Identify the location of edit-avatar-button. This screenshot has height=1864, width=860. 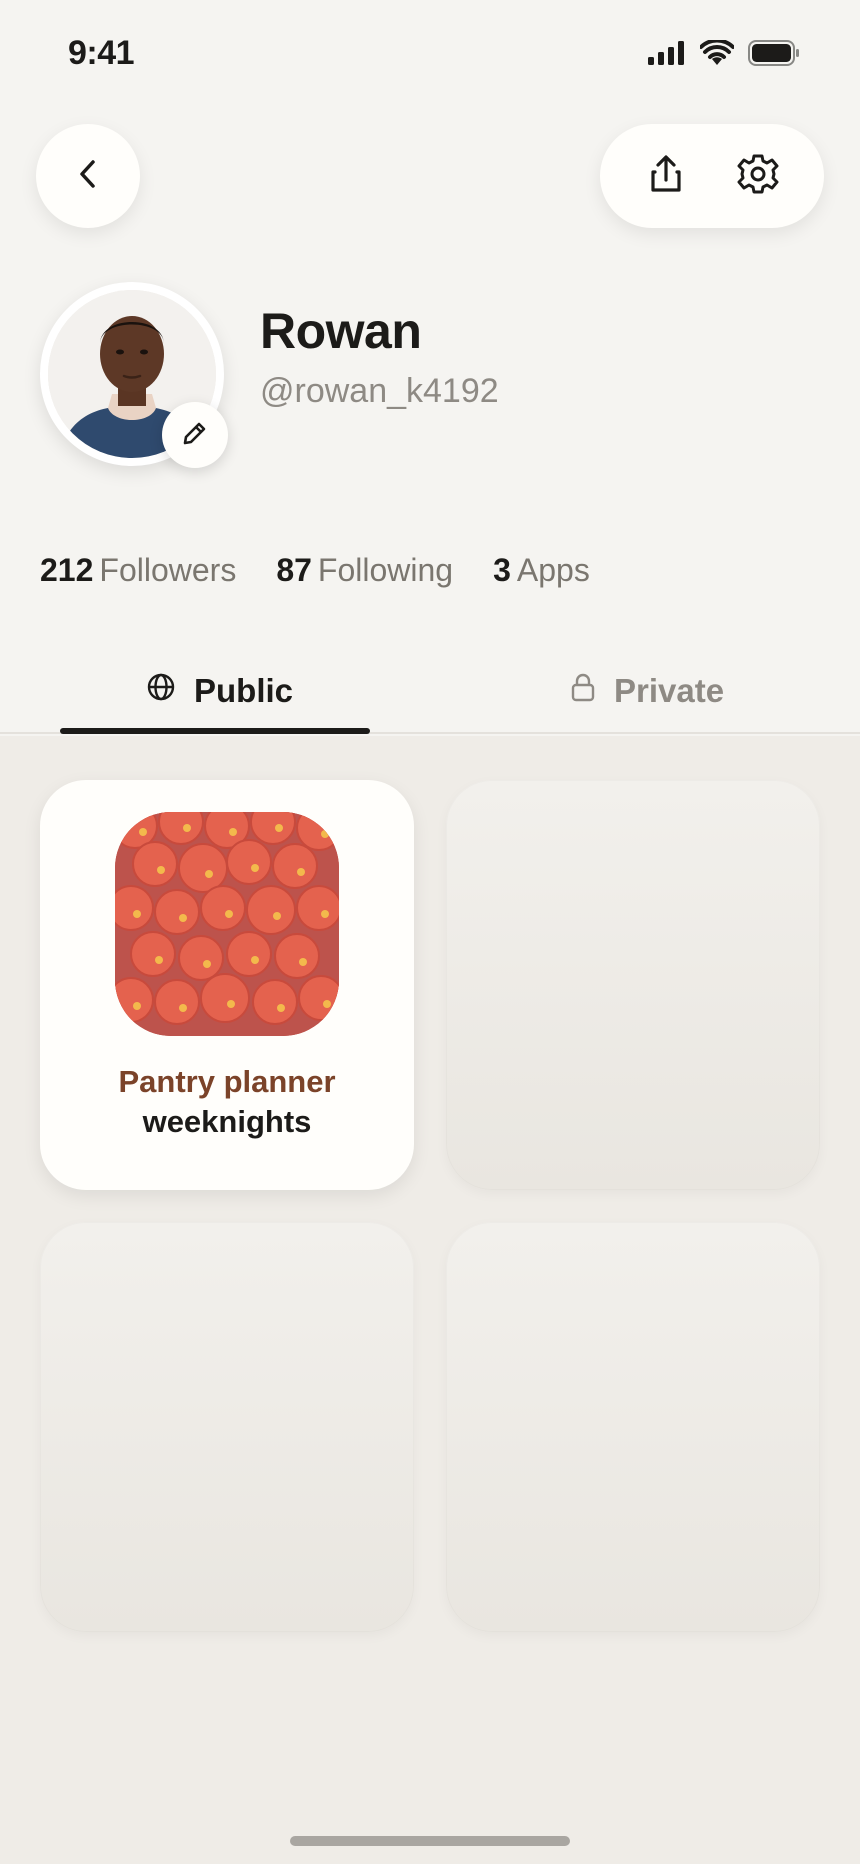
(195, 435).